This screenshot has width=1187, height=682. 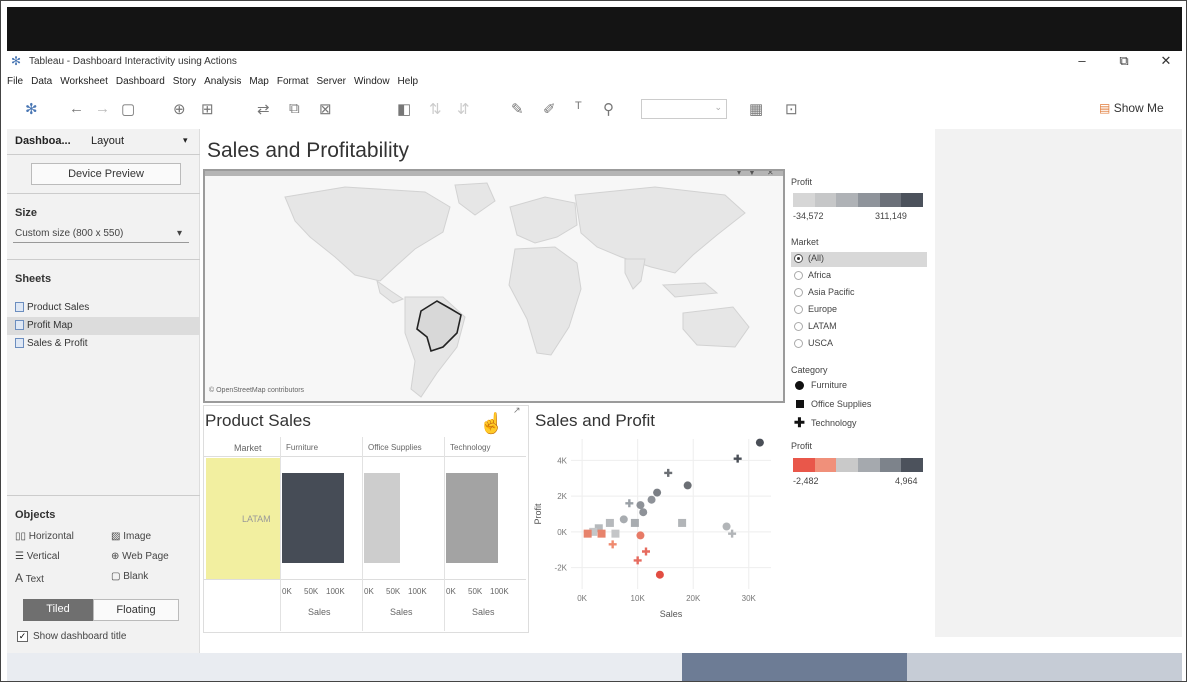 I want to click on restore-button: ⧉, so click(x=1124, y=62).